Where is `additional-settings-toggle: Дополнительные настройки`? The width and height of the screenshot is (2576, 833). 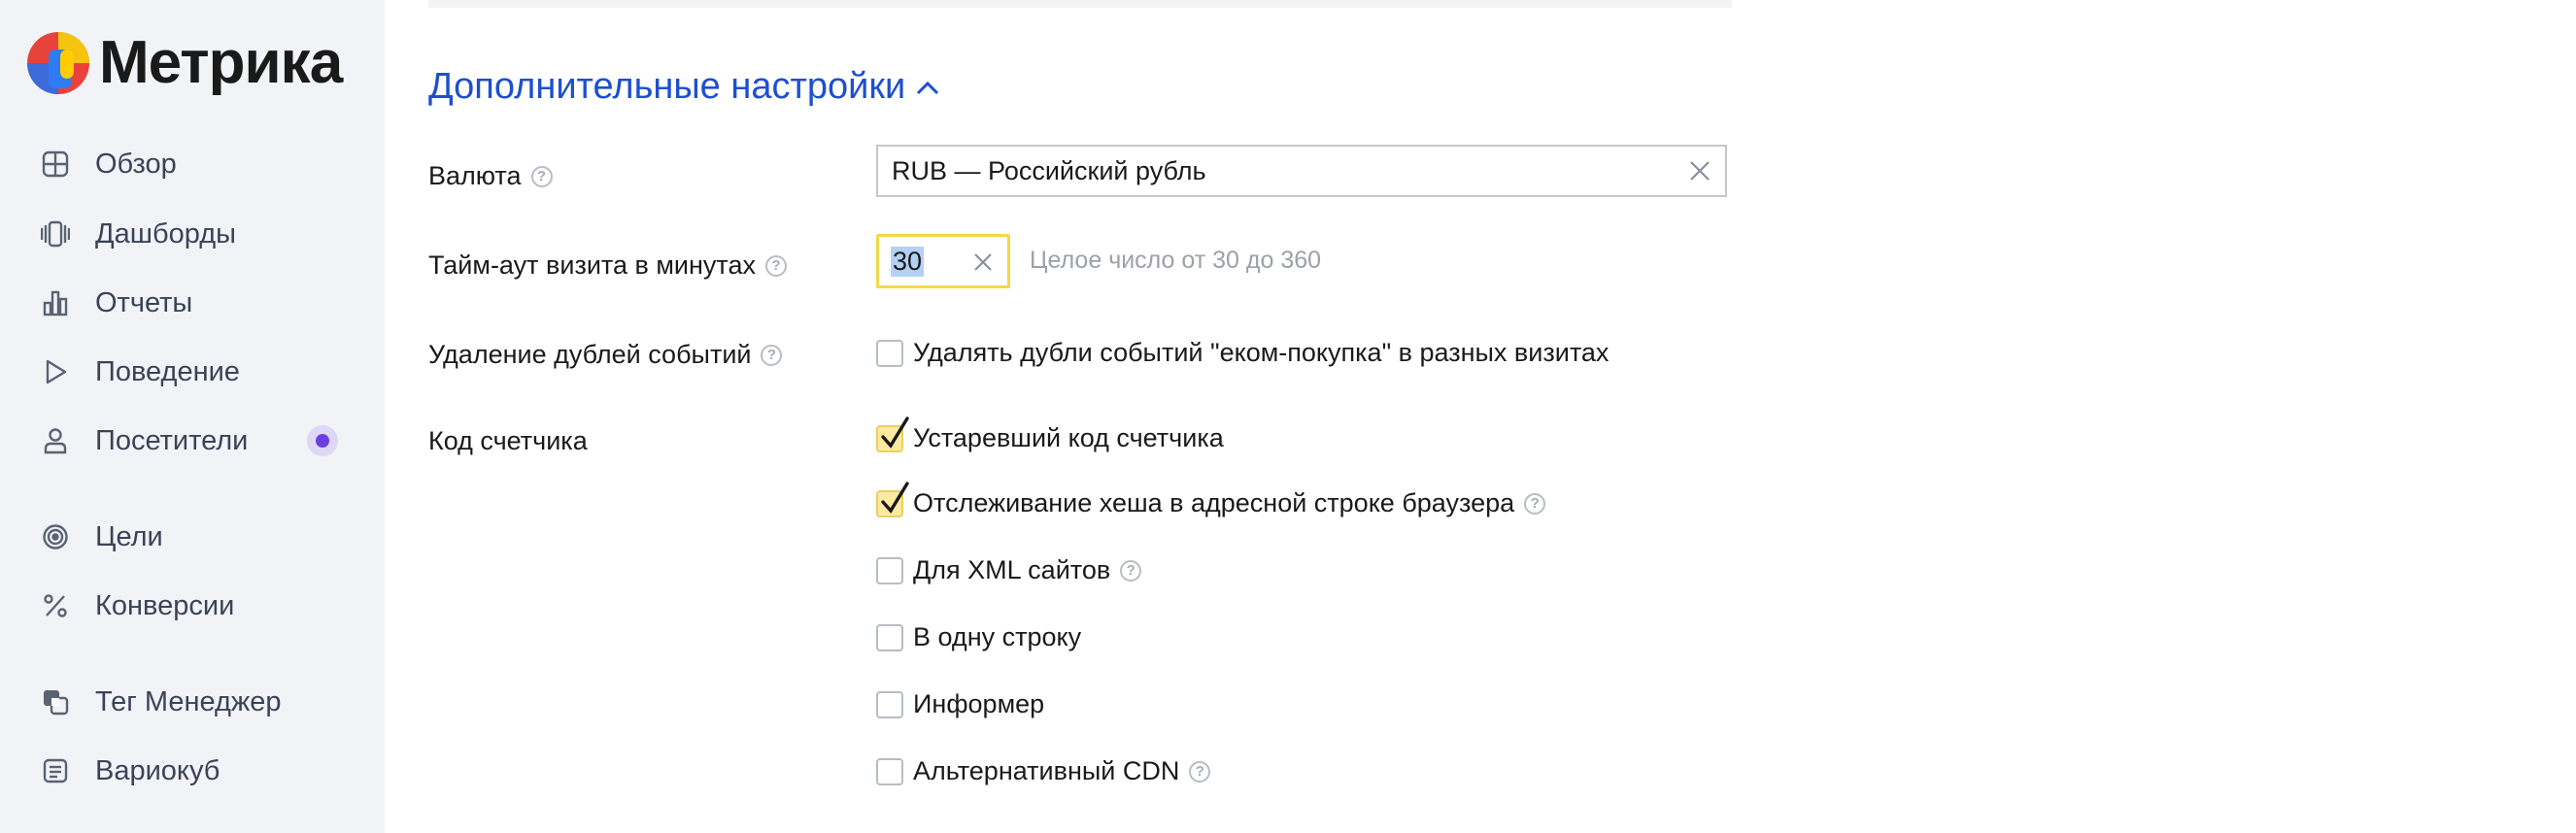 additional-settings-toggle: Дополнительные настройки is located at coordinates (684, 87).